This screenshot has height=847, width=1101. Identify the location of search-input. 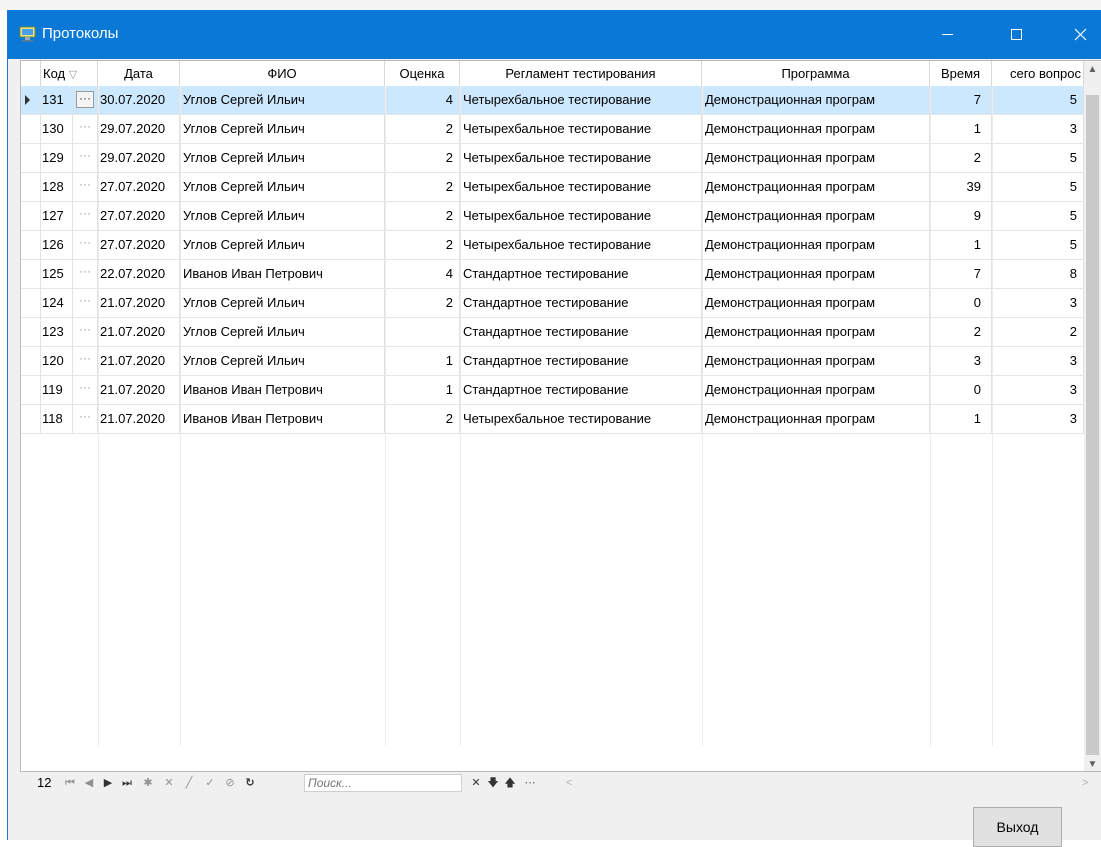
(383, 783).